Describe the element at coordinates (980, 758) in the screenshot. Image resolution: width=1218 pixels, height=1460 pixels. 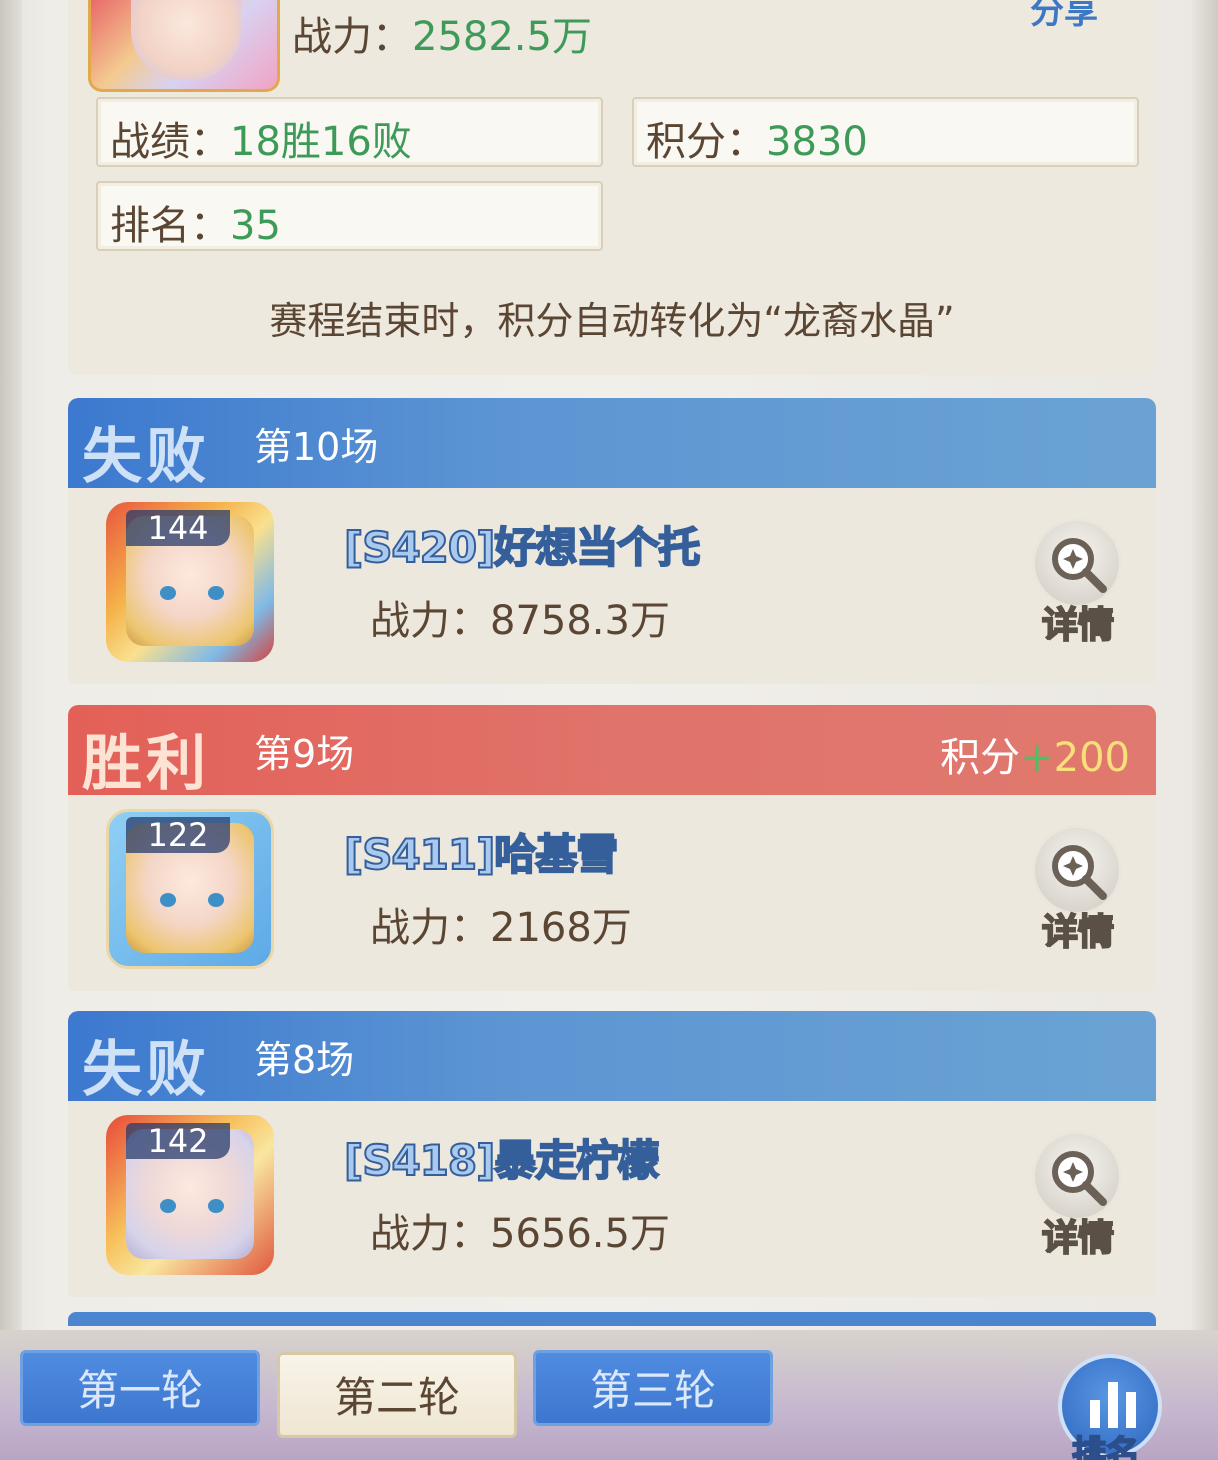
I see `score-label: 积分` at that location.